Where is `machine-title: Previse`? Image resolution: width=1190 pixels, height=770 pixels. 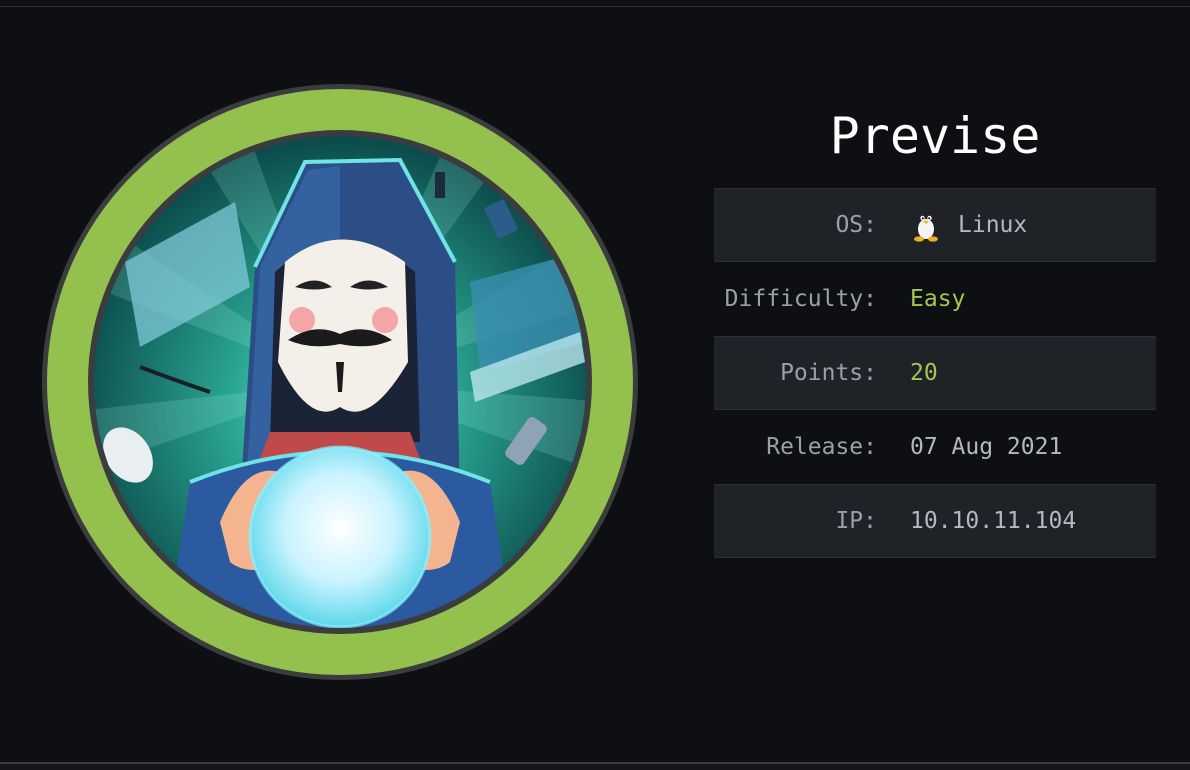
machine-title: Previse is located at coordinates (935, 136).